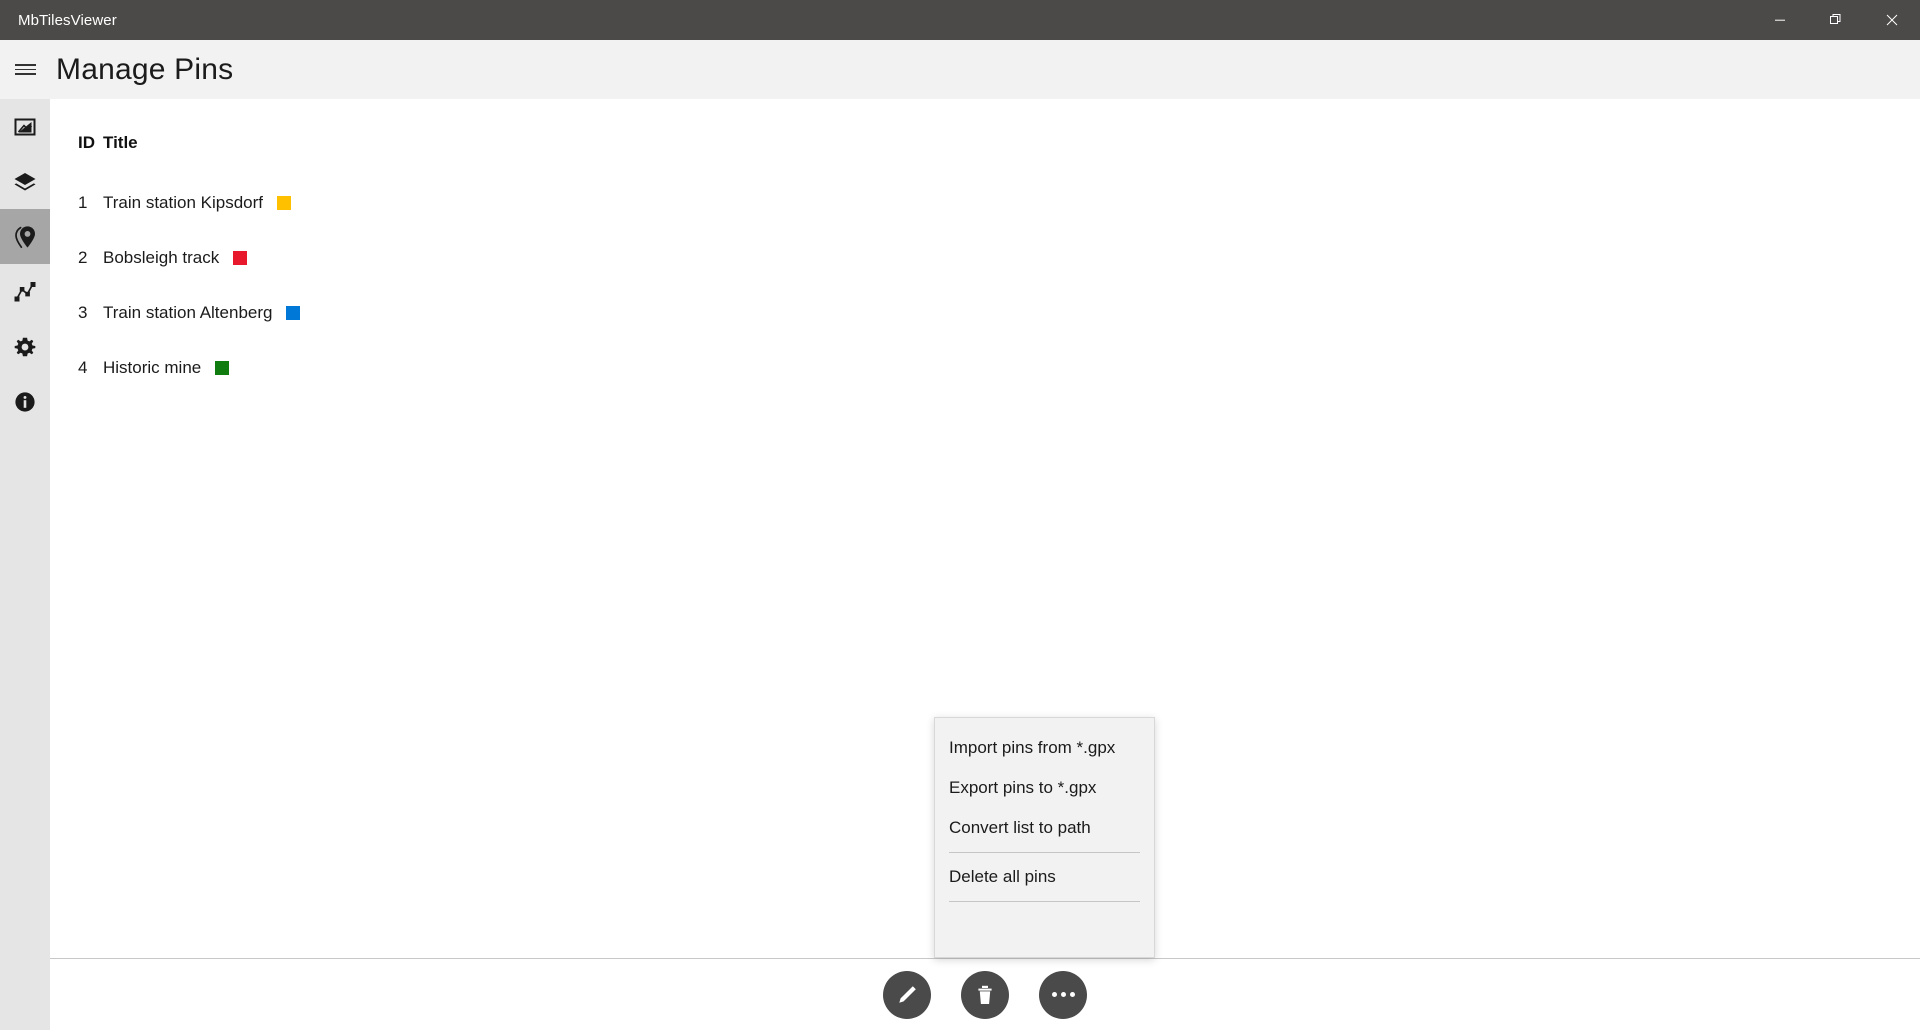 This screenshot has height=1030, width=1920. What do you see at coordinates (985, 143) in the screenshot?
I see `pin-list-header: ID Title` at bounding box center [985, 143].